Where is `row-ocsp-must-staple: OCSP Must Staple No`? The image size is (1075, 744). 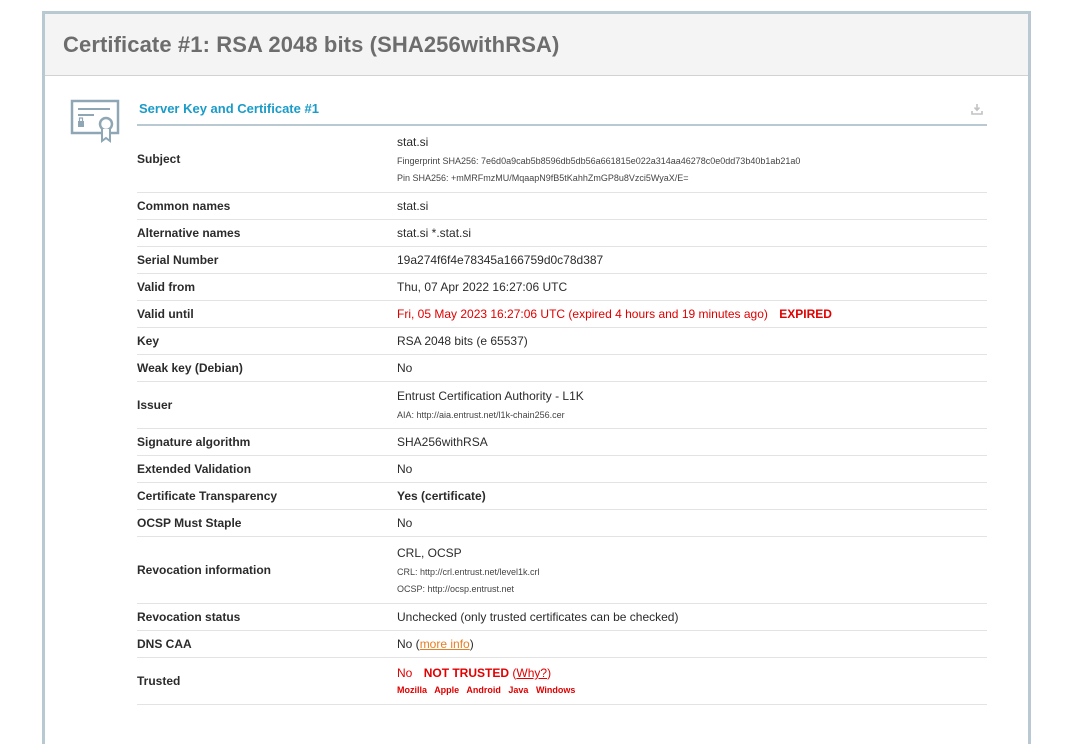 row-ocsp-must-staple: OCSP Must Staple No is located at coordinates (562, 523).